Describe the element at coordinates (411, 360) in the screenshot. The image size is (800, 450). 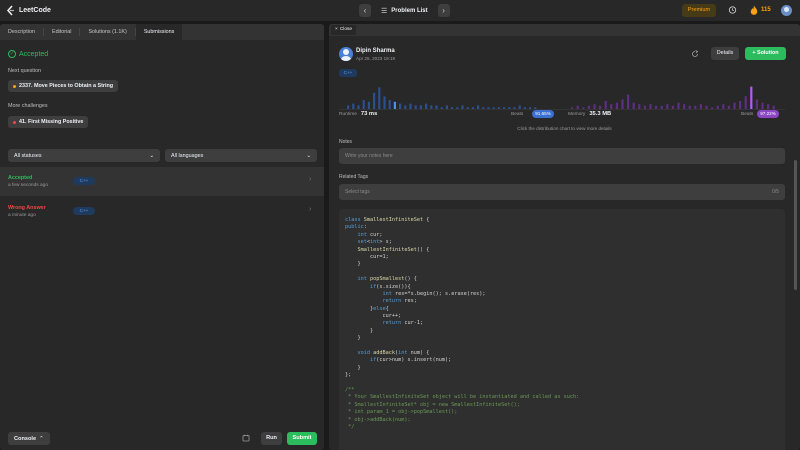
I see `code-line: if(cur>num) s.insert(num);` at that location.